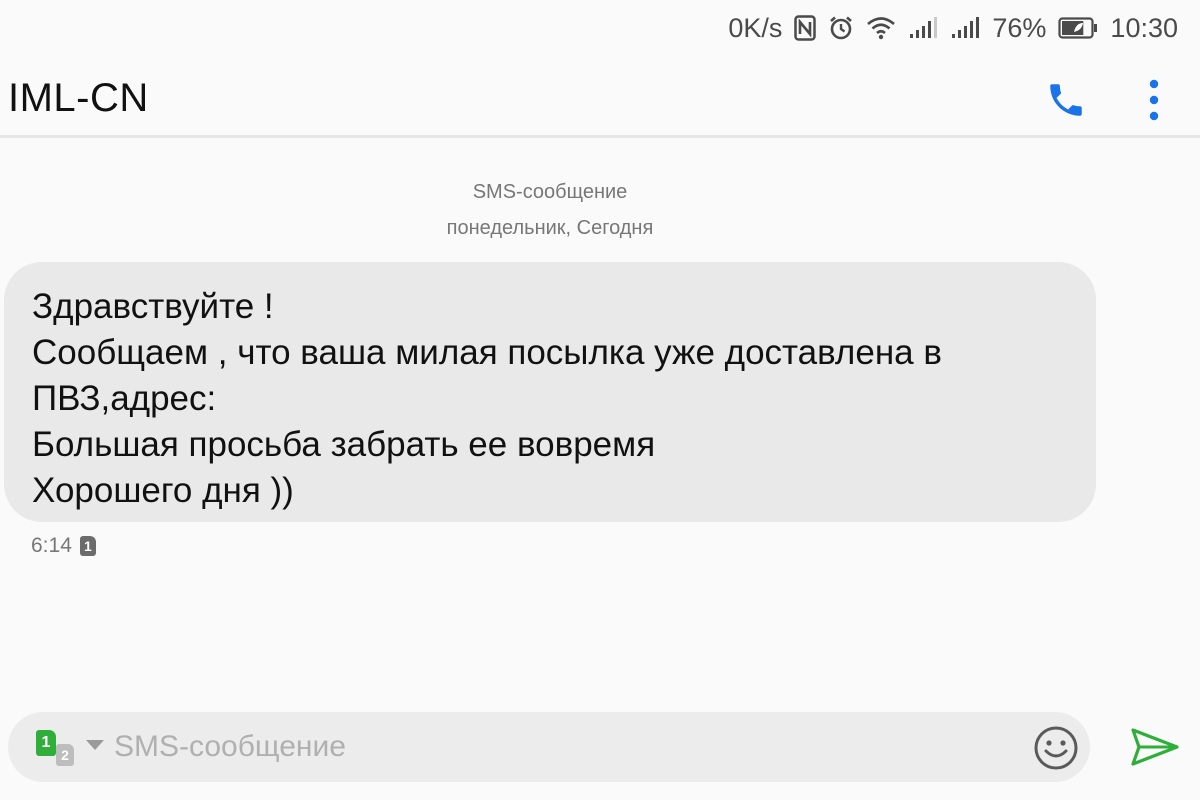 The width and height of the screenshot is (1200, 800). What do you see at coordinates (841, 28) in the screenshot?
I see `alarm-icon` at bounding box center [841, 28].